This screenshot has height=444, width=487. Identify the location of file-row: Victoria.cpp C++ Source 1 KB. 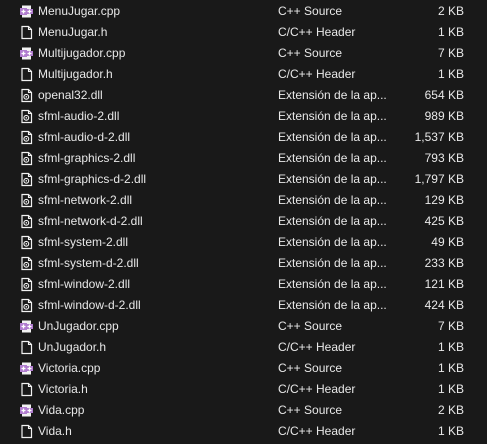
(243, 368).